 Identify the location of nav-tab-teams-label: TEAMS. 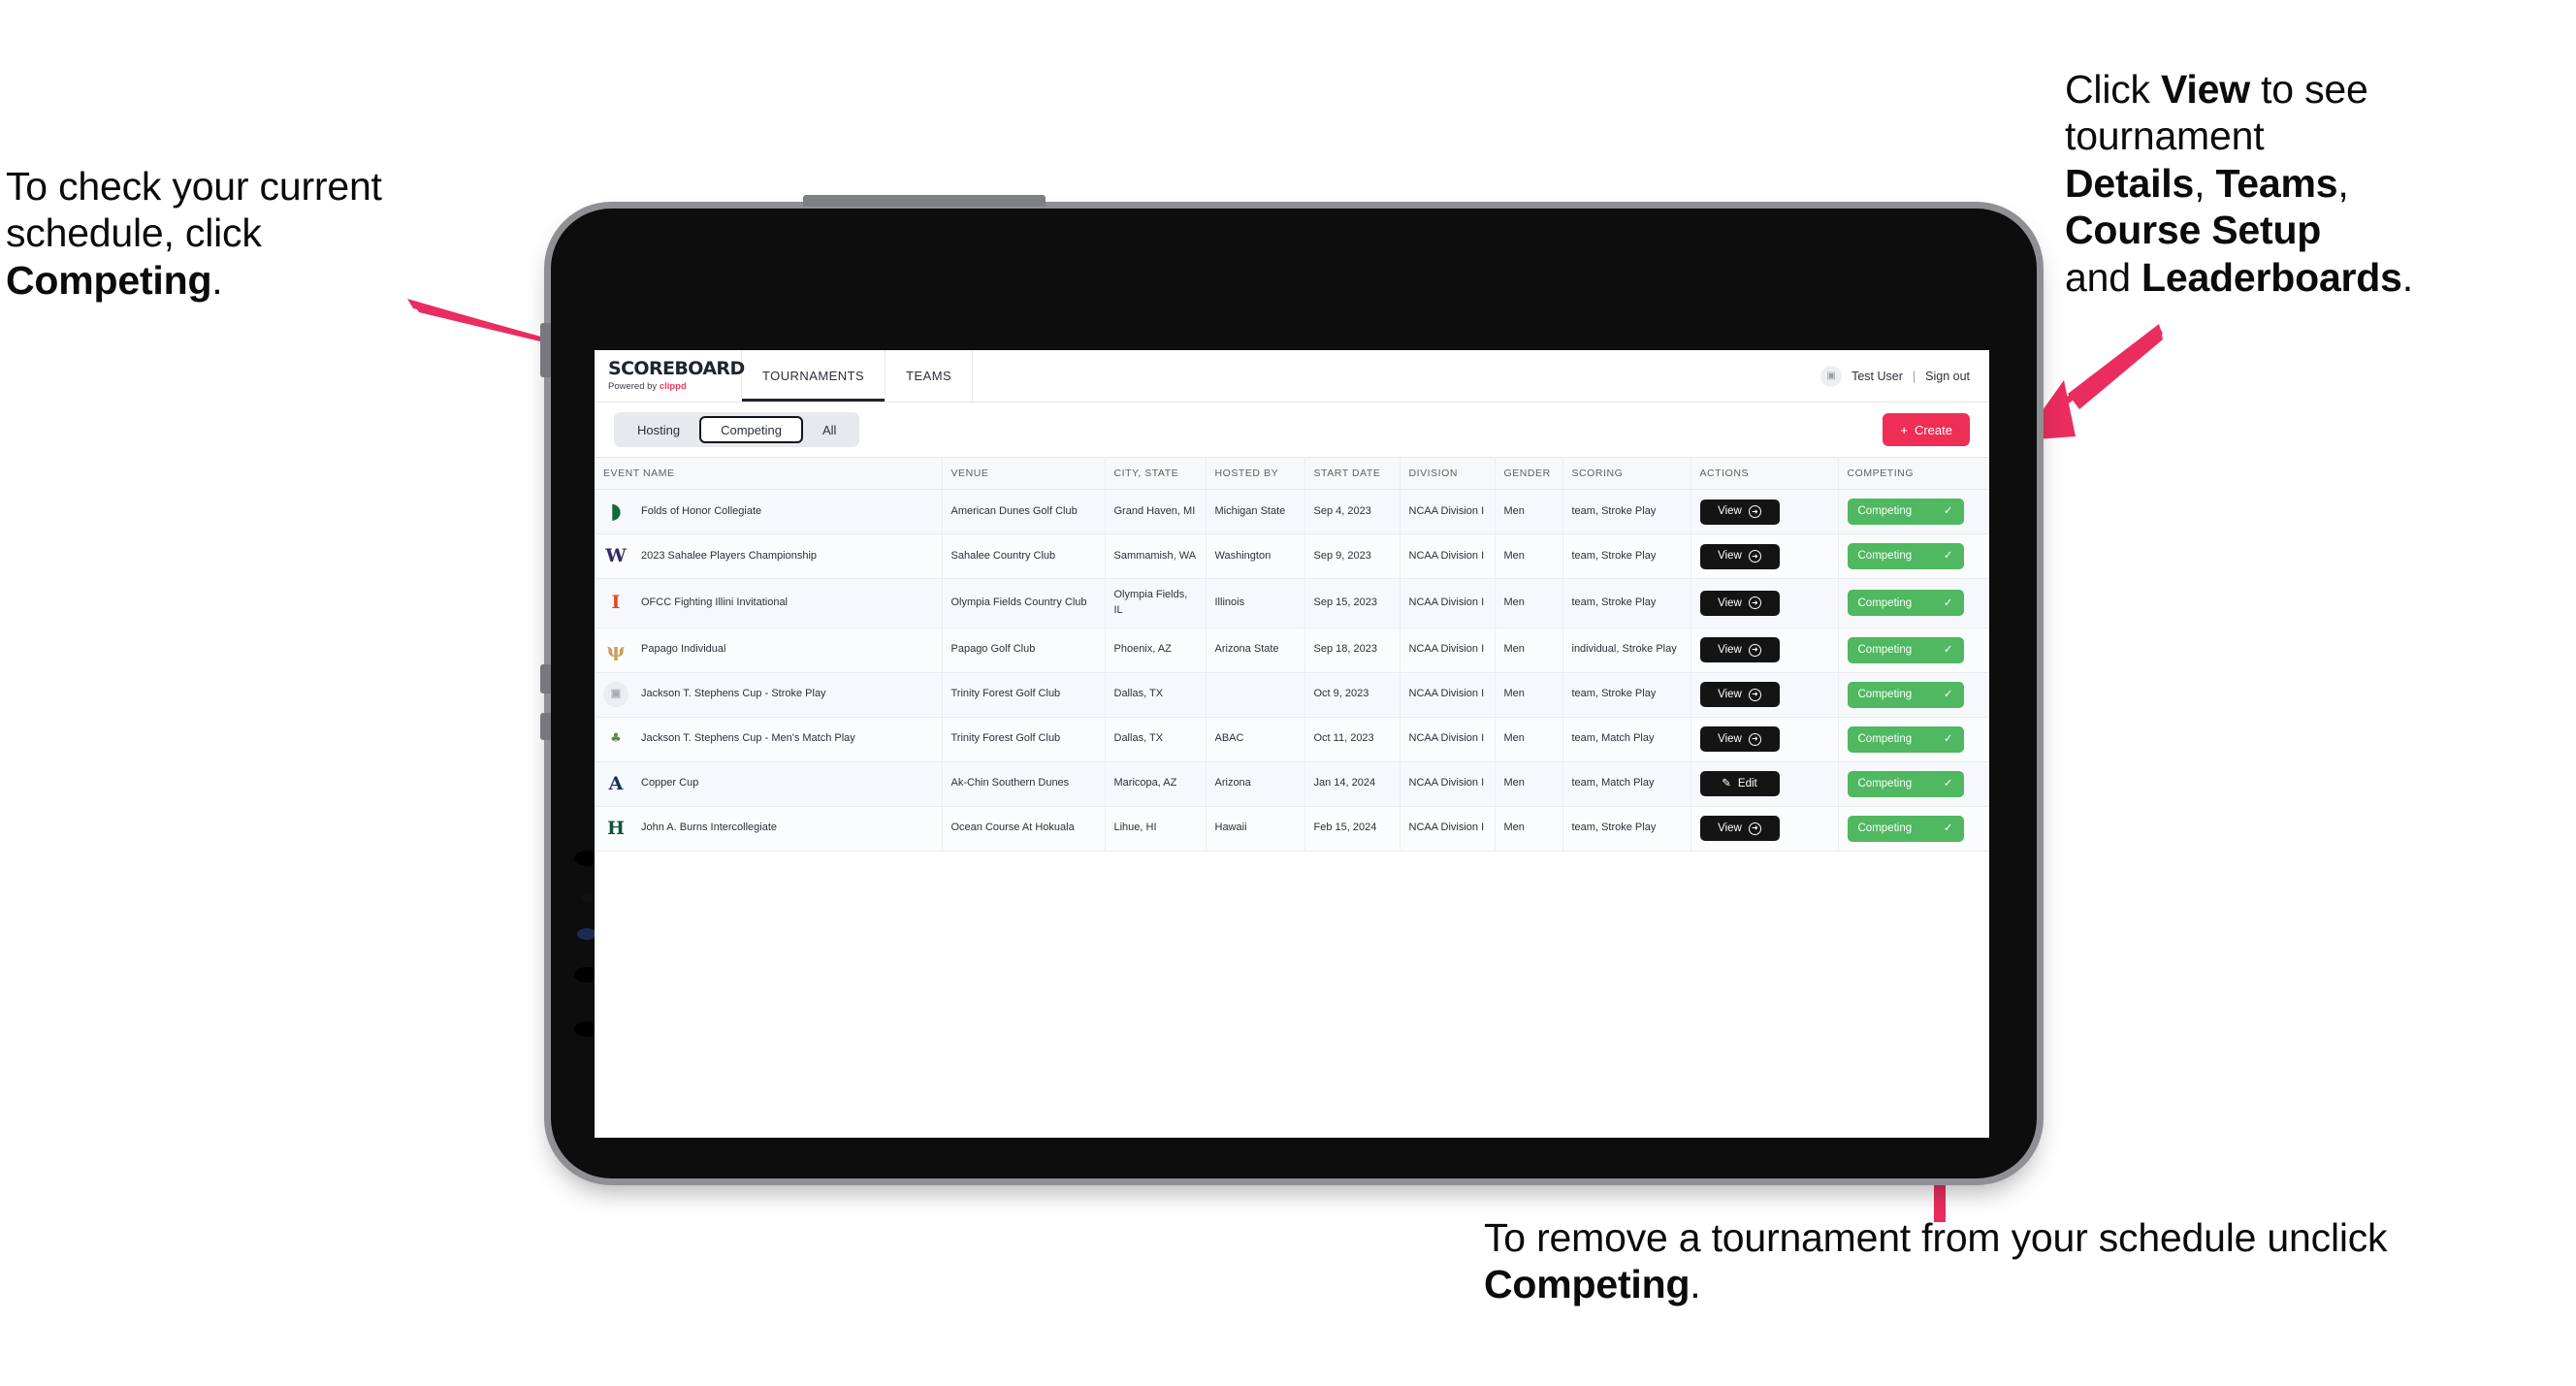
(929, 376).